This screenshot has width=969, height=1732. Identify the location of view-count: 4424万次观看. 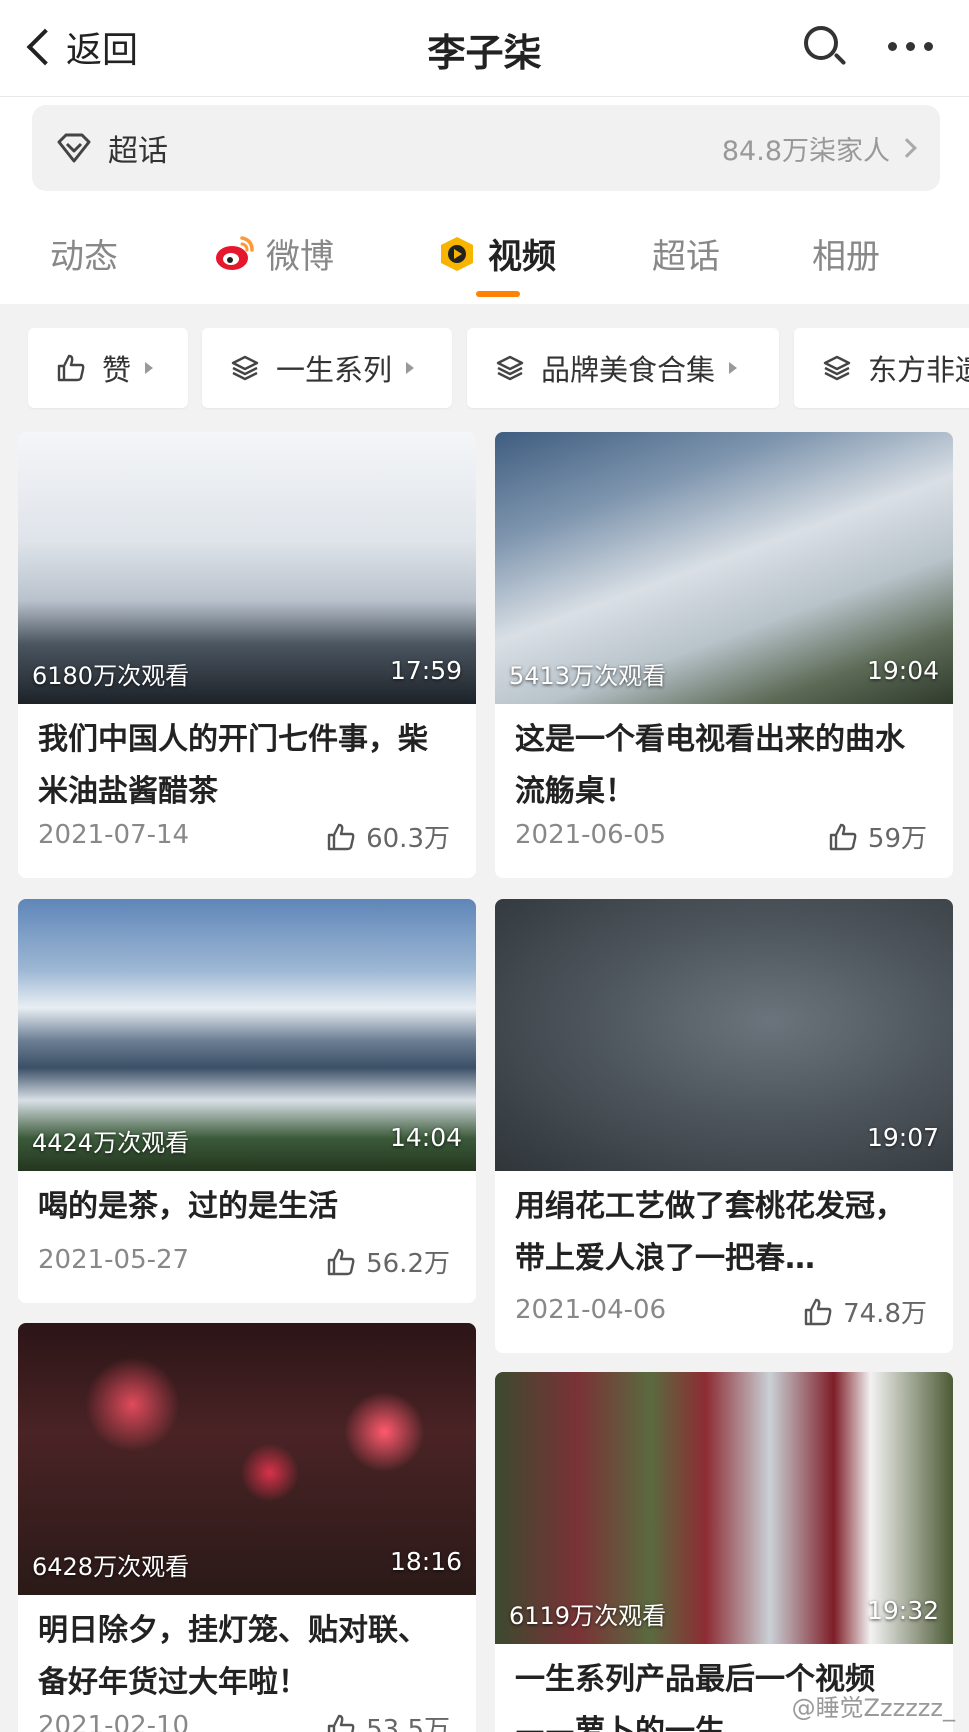
(111, 1143).